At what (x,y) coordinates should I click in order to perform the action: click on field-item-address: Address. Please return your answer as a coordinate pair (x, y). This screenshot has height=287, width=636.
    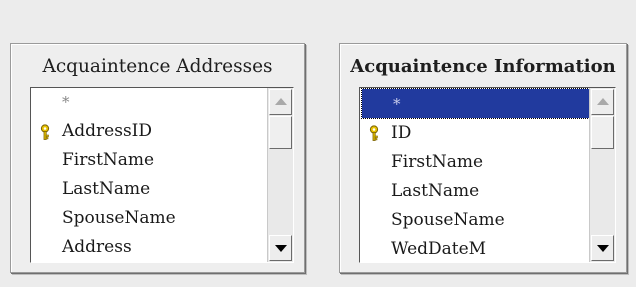
    Looking at the image, I should click on (149, 247).